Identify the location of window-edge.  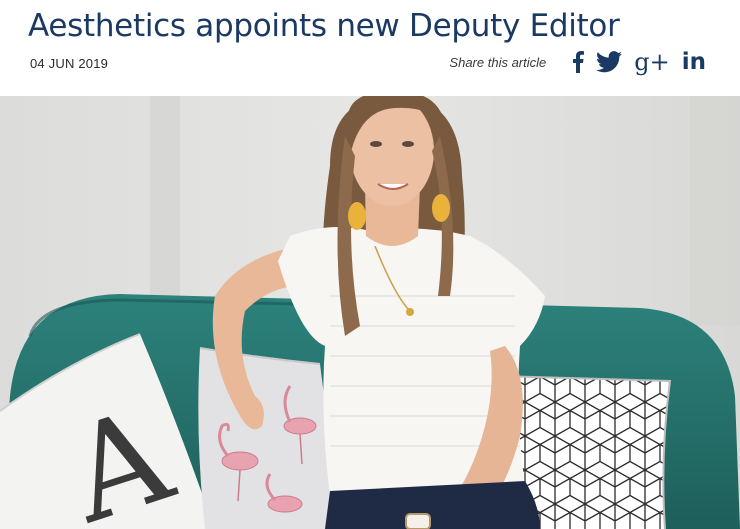
(715, 211).